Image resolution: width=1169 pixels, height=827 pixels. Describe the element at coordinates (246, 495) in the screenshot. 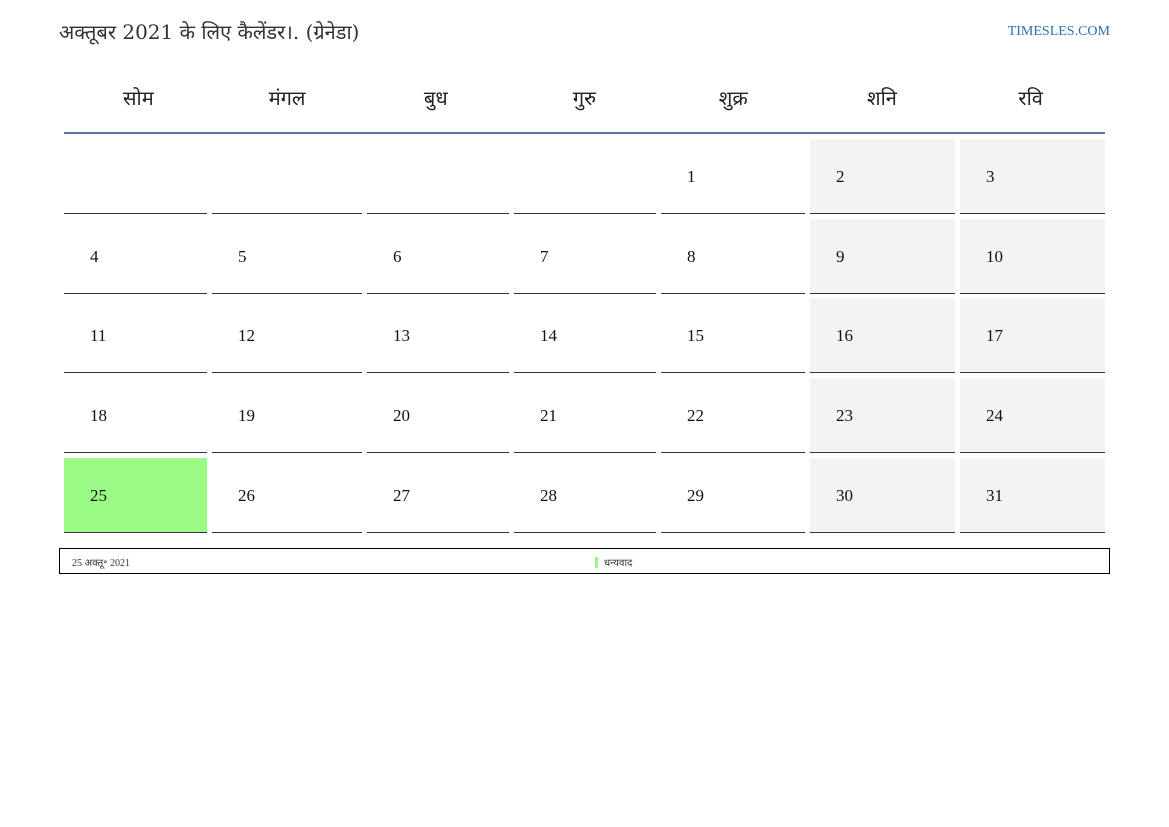

I see `day-number: 26` at that location.